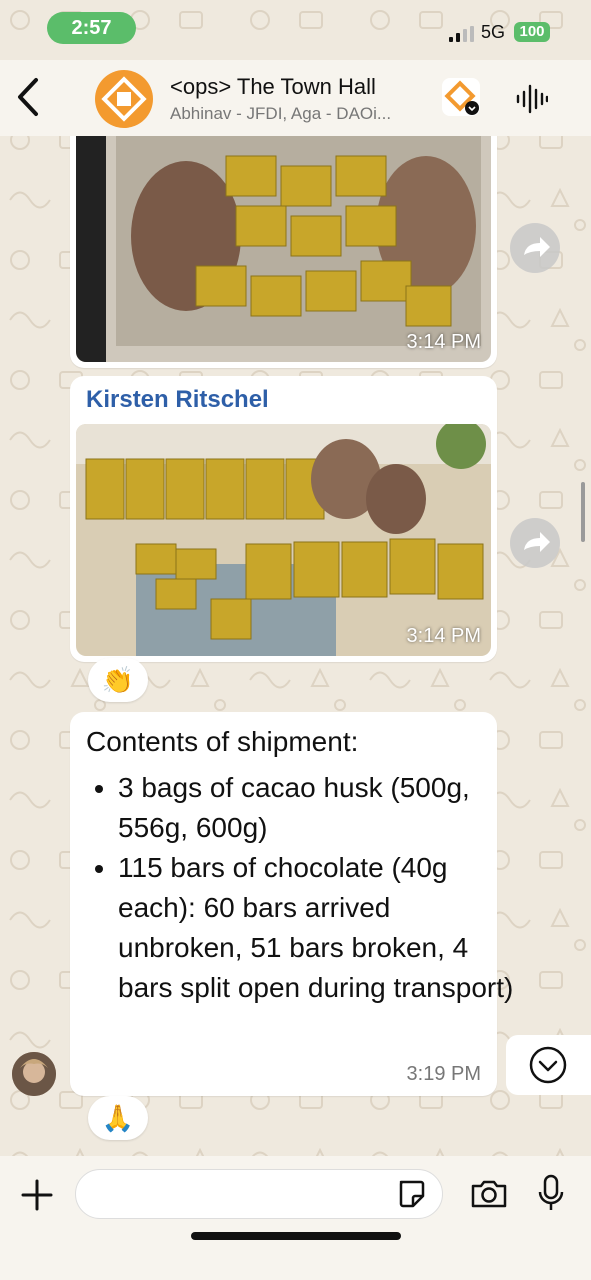 Image resolution: width=591 pixels, height=1280 pixels. Describe the element at coordinates (583, 512) in the screenshot. I see `scrollbar` at that location.